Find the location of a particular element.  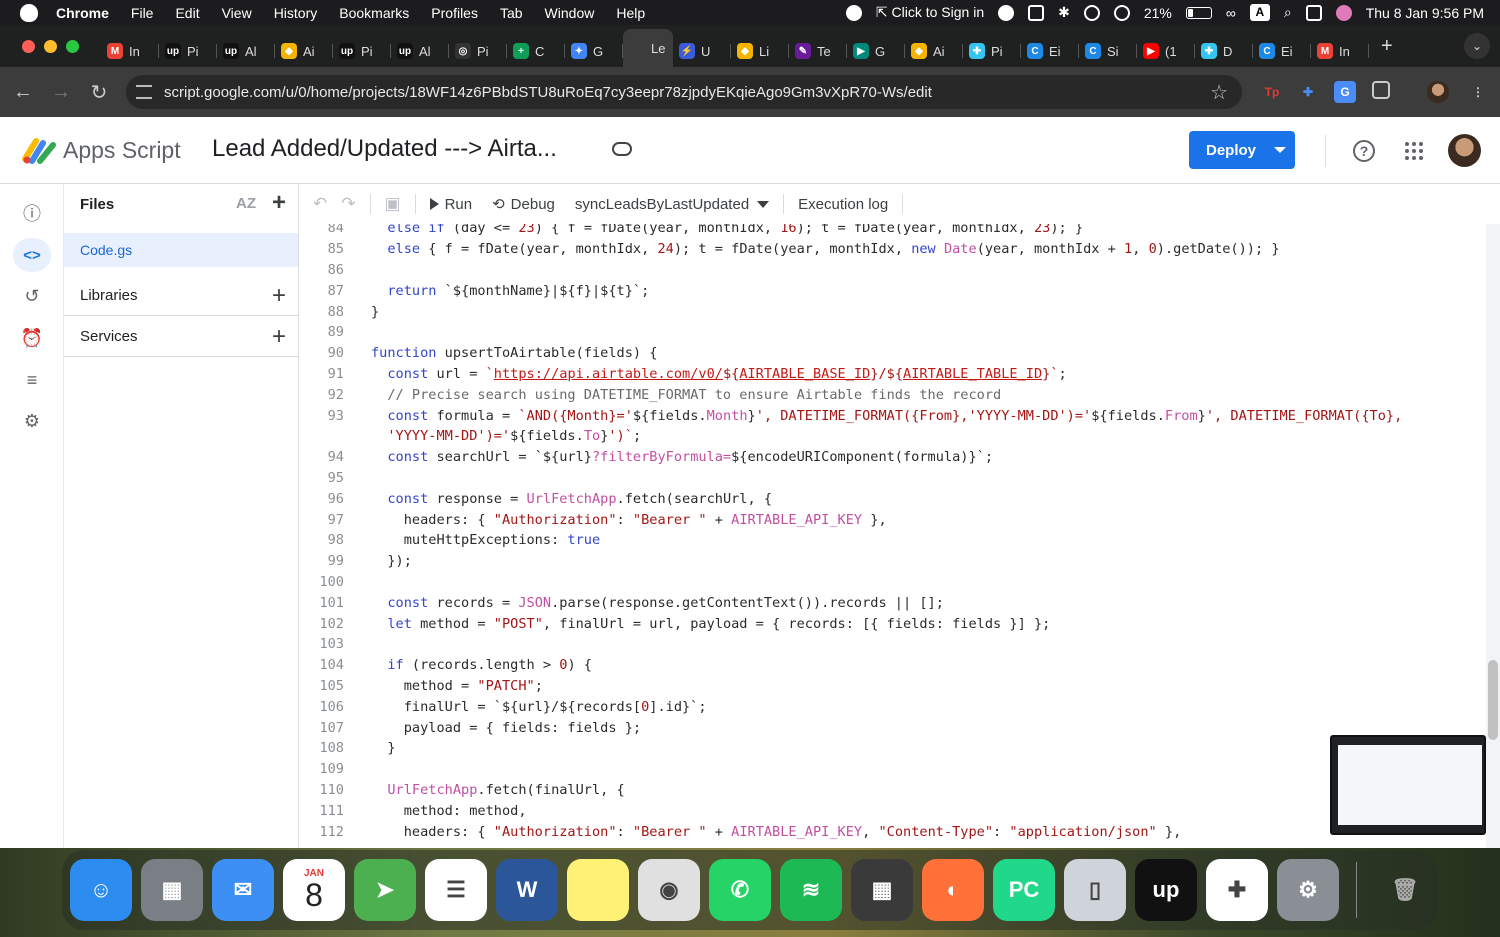

google-apps-icon is located at coordinates (1414, 151).